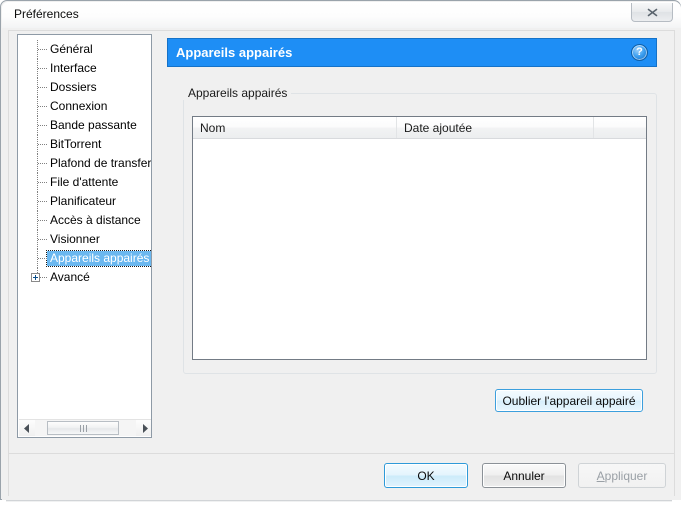  I want to click on close-button, so click(652, 12).